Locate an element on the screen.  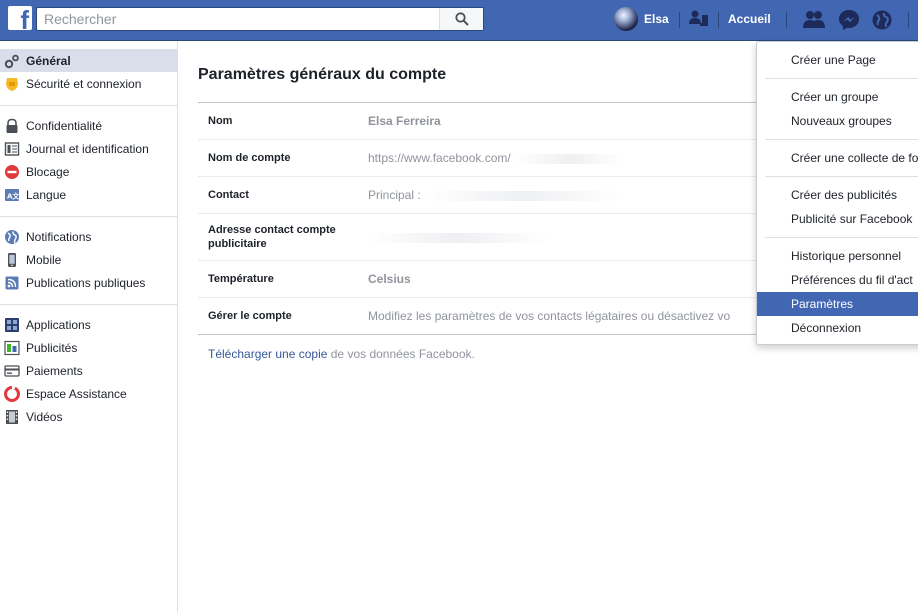
sidebar-item-privacy: Confidentialité is located at coordinates (88, 125).